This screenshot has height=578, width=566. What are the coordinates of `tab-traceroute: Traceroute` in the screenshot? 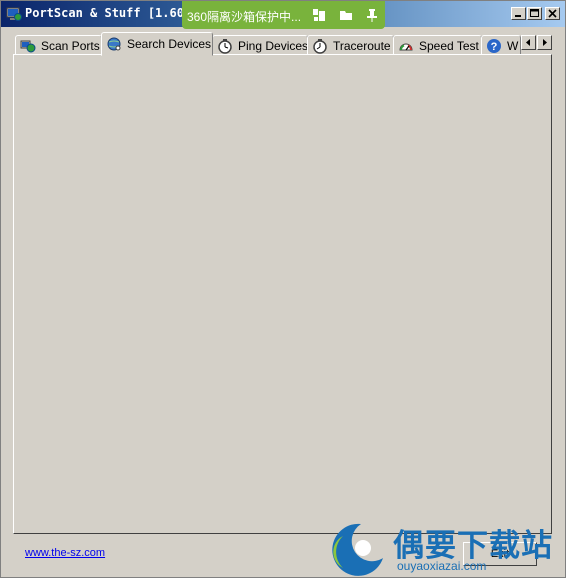 It's located at (350, 45).